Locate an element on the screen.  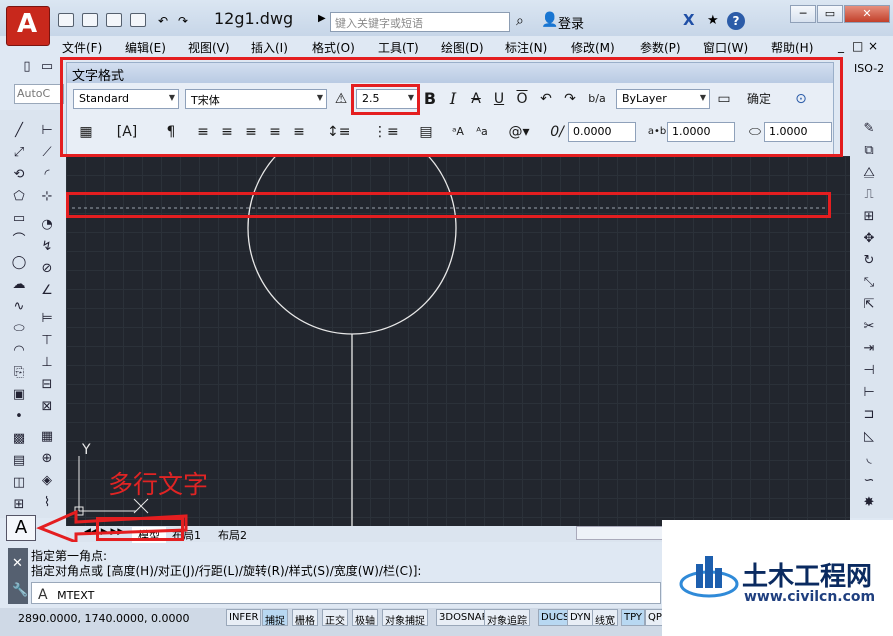
arc-length-icon: ◜ is located at coordinates (47, 175).